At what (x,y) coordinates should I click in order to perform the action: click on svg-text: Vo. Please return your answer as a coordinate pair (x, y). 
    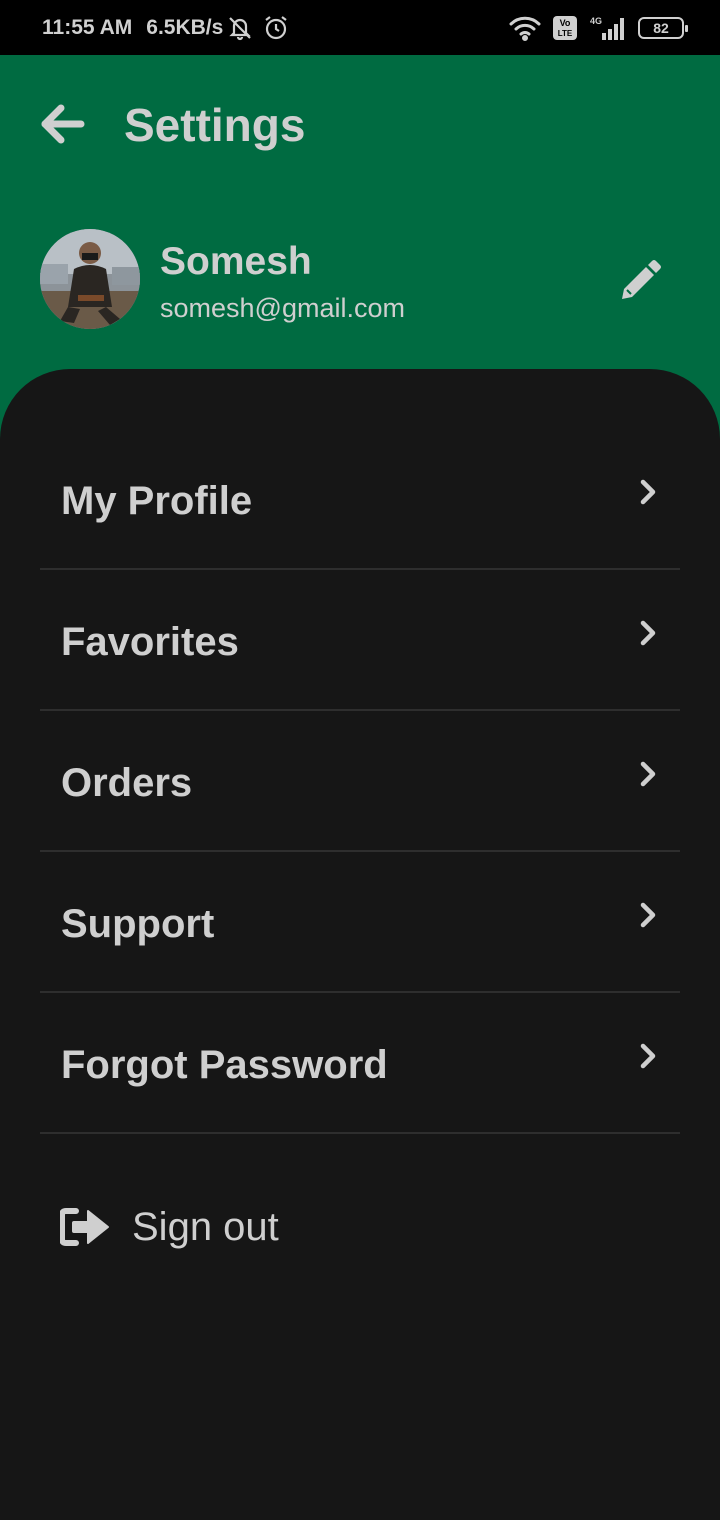
    Looking at the image, I should click on (565, 23).